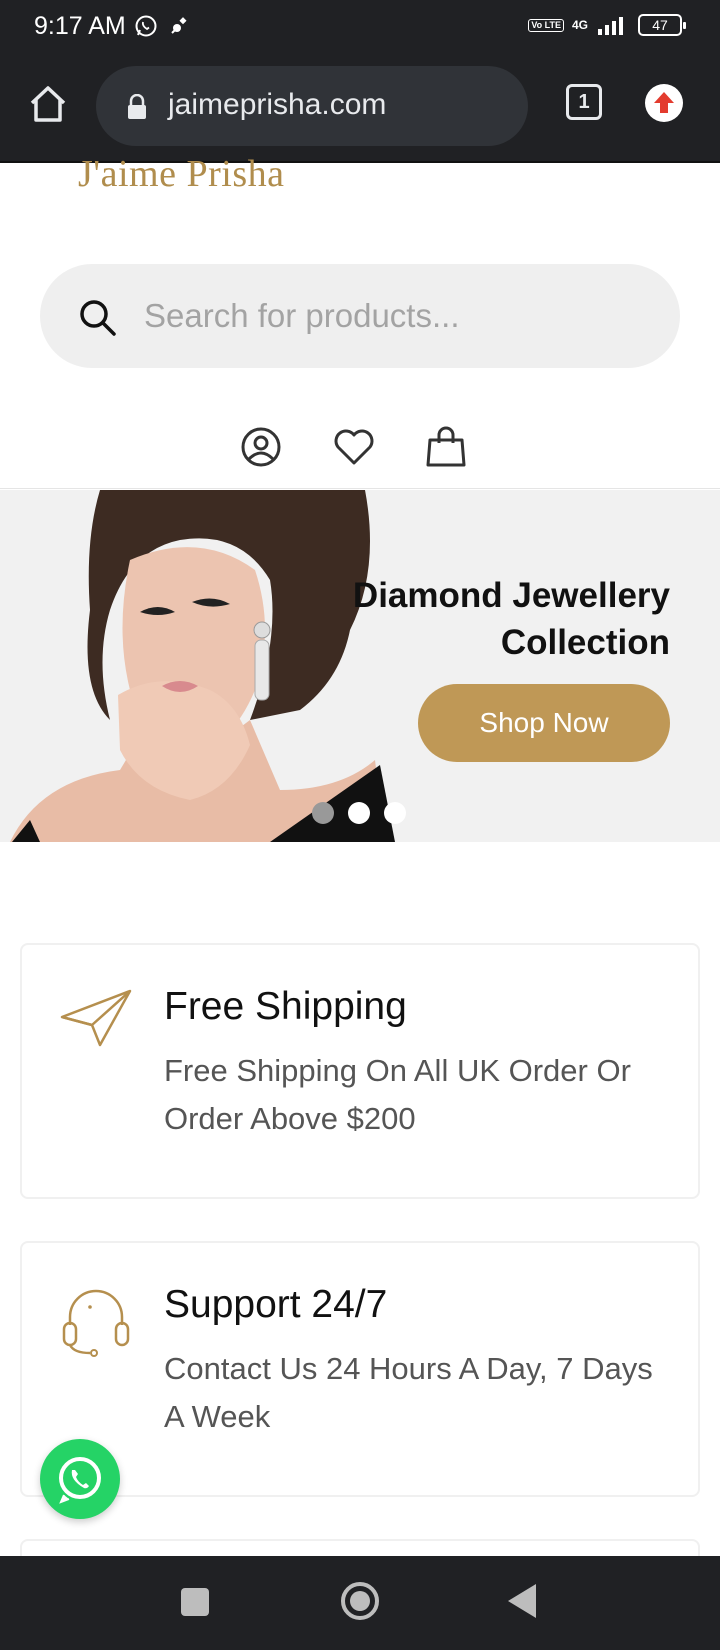  I want to click on home-nav-button, so click(360, 1601).